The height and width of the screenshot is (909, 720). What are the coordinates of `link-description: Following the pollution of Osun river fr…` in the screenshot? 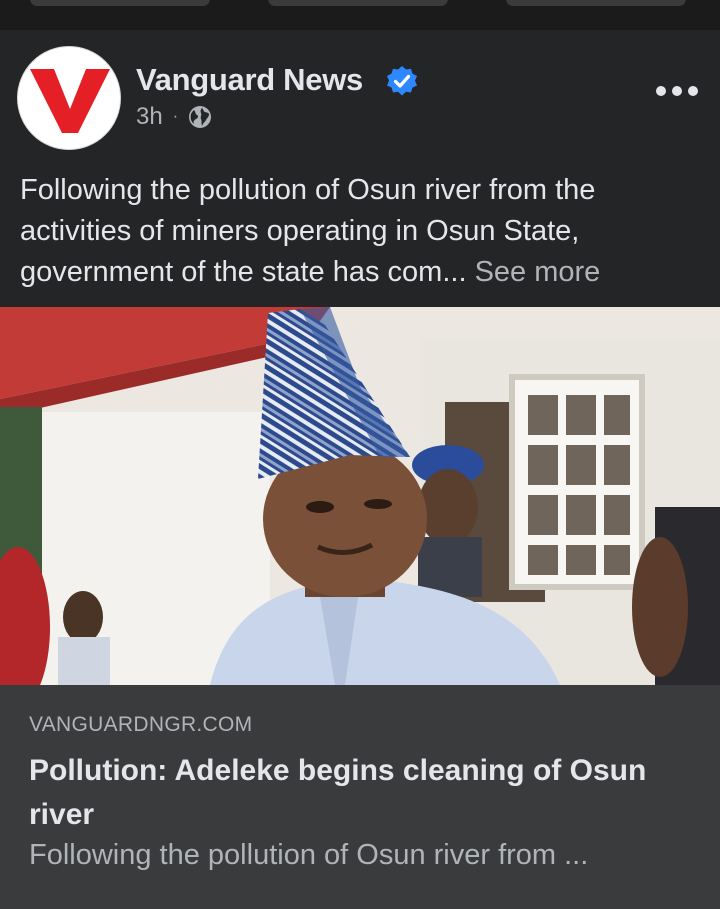 It's located at (309, 855).